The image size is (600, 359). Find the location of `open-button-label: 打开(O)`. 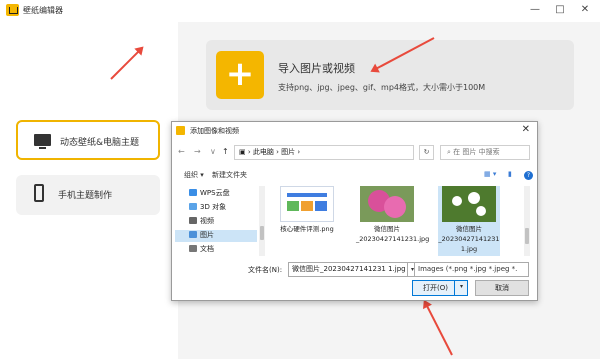

open-button-label: 打开(O) is located at coordinates (435, 288).